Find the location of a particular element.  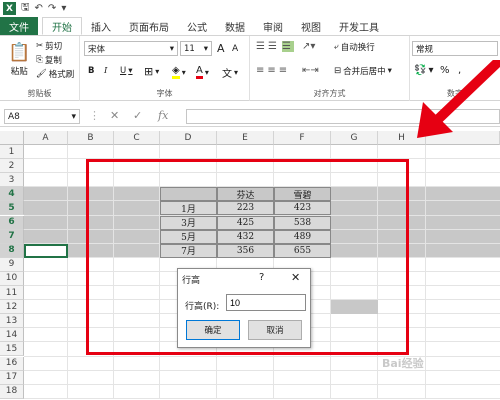

arrow-shaft is located at coordinates (463, 95).